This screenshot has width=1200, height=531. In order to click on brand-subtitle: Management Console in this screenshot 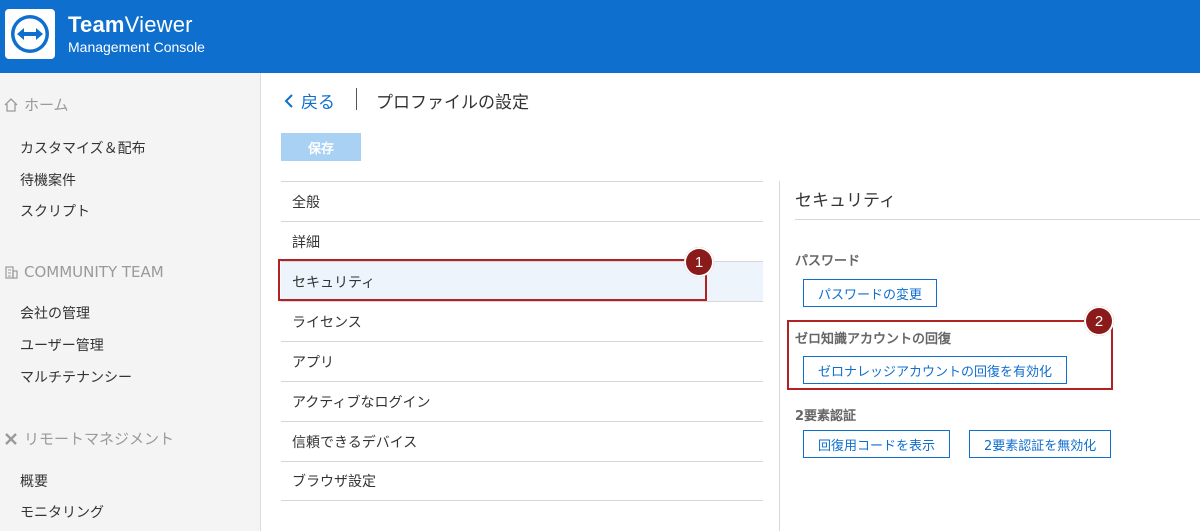, I will do `click(136, 47)`.